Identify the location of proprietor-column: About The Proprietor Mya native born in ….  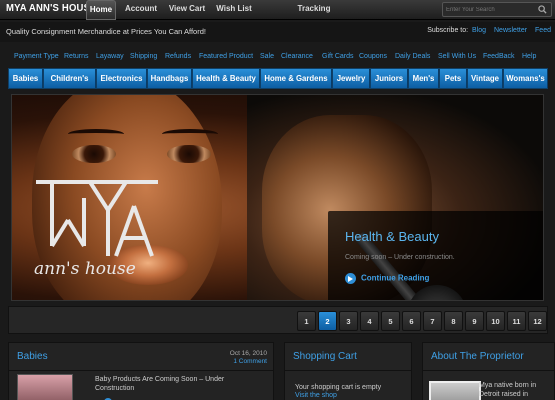
(488, 371).